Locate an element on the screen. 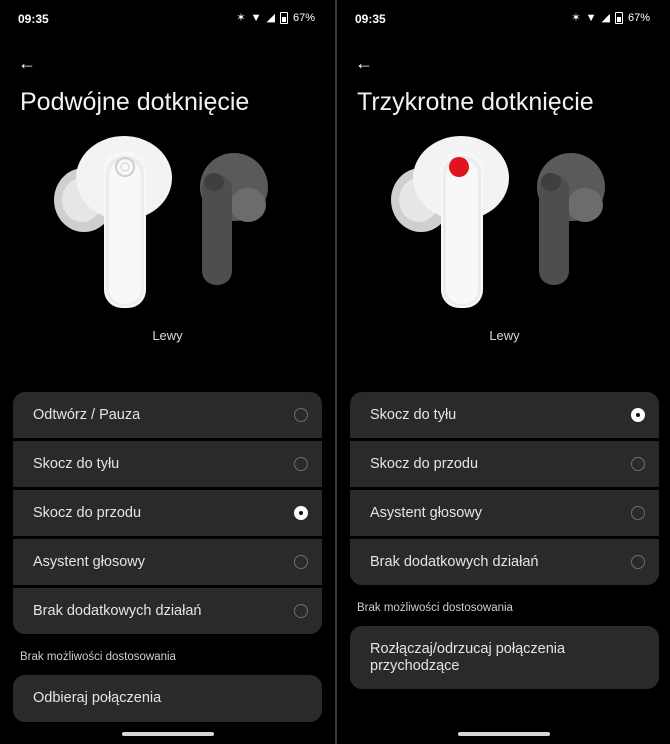 This screenshot has width=670, height=744. option-label: Odtwórz / Pauza is located at coordinates (87, 415).